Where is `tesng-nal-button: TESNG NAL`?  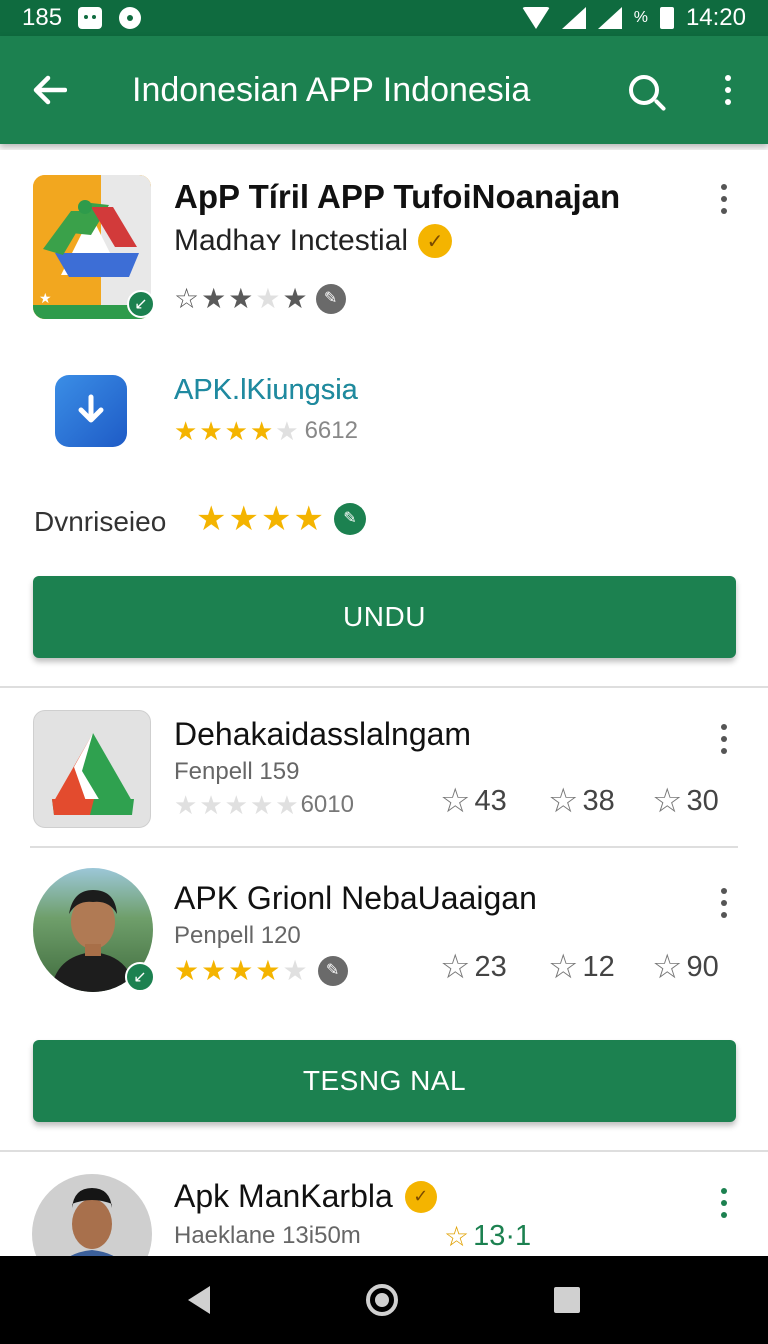 tesng-nal-button: TESNG NAL is located at coordinates (384, 1081).